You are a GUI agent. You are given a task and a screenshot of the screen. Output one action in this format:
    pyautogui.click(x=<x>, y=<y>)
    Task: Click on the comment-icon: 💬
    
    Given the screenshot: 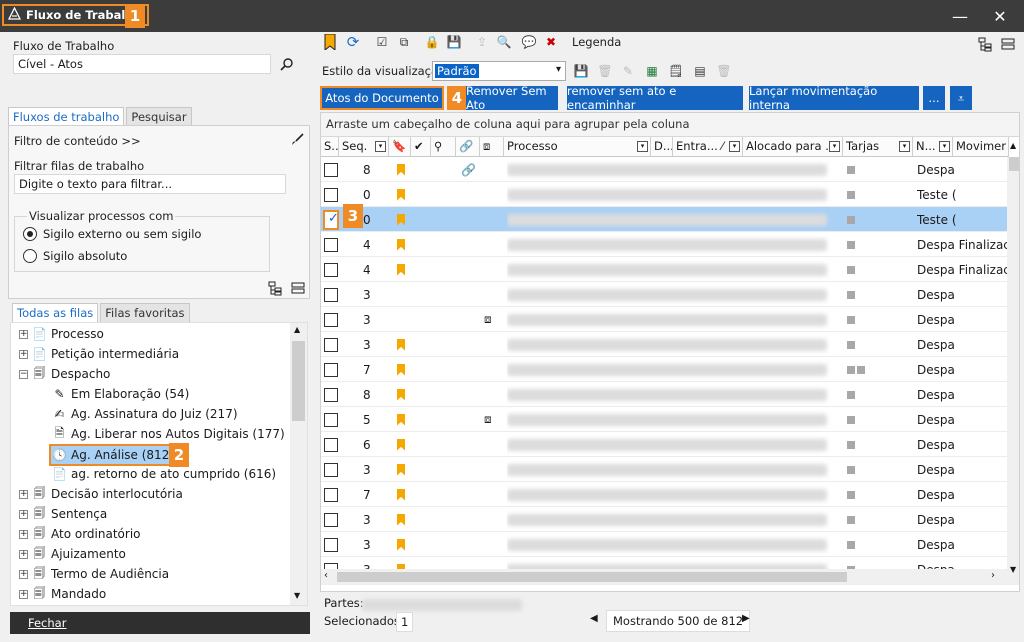 What is the action you would take?
    pyautogui.click(x=529, y=42)
    